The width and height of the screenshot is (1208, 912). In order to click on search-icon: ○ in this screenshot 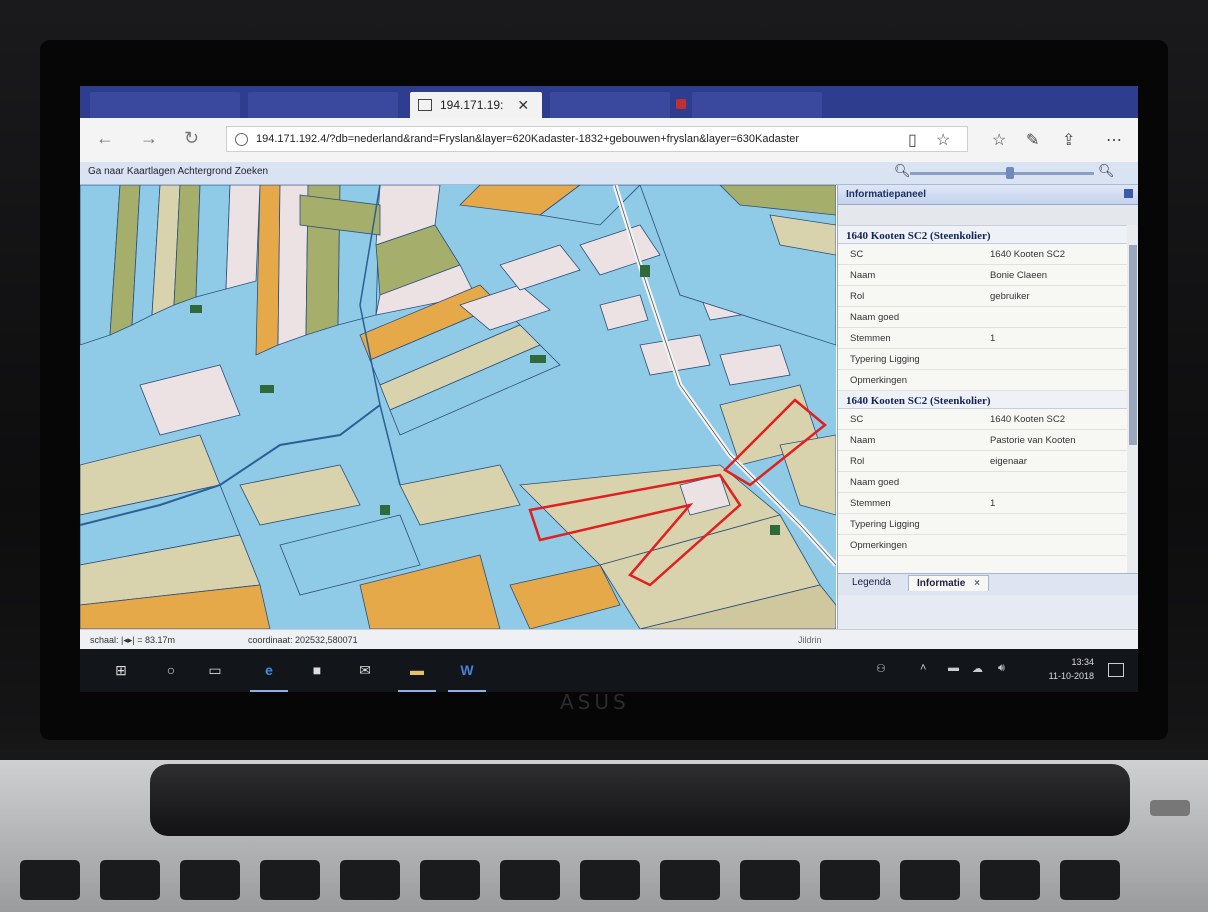, I will do `click(171, 670)`.